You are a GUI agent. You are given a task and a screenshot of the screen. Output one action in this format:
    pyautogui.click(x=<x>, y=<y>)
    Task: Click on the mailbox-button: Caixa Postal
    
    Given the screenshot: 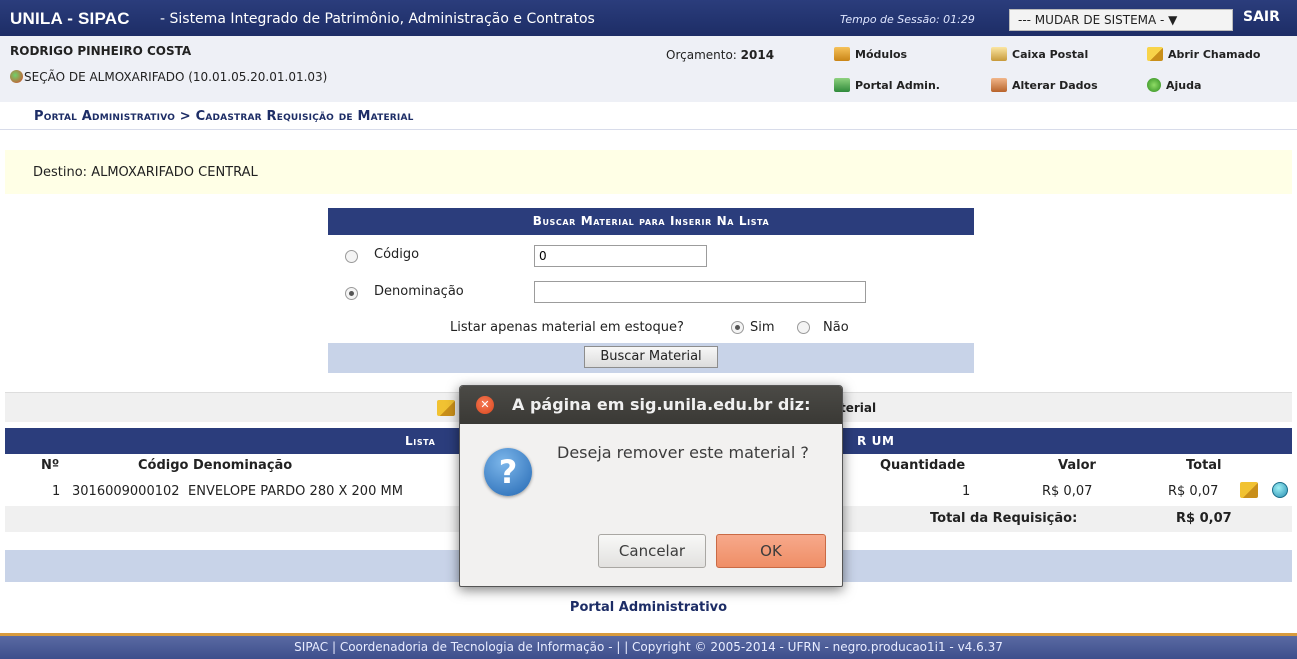 What is the action you would take?
    pyautogui.click(x=1060, y=54)
    